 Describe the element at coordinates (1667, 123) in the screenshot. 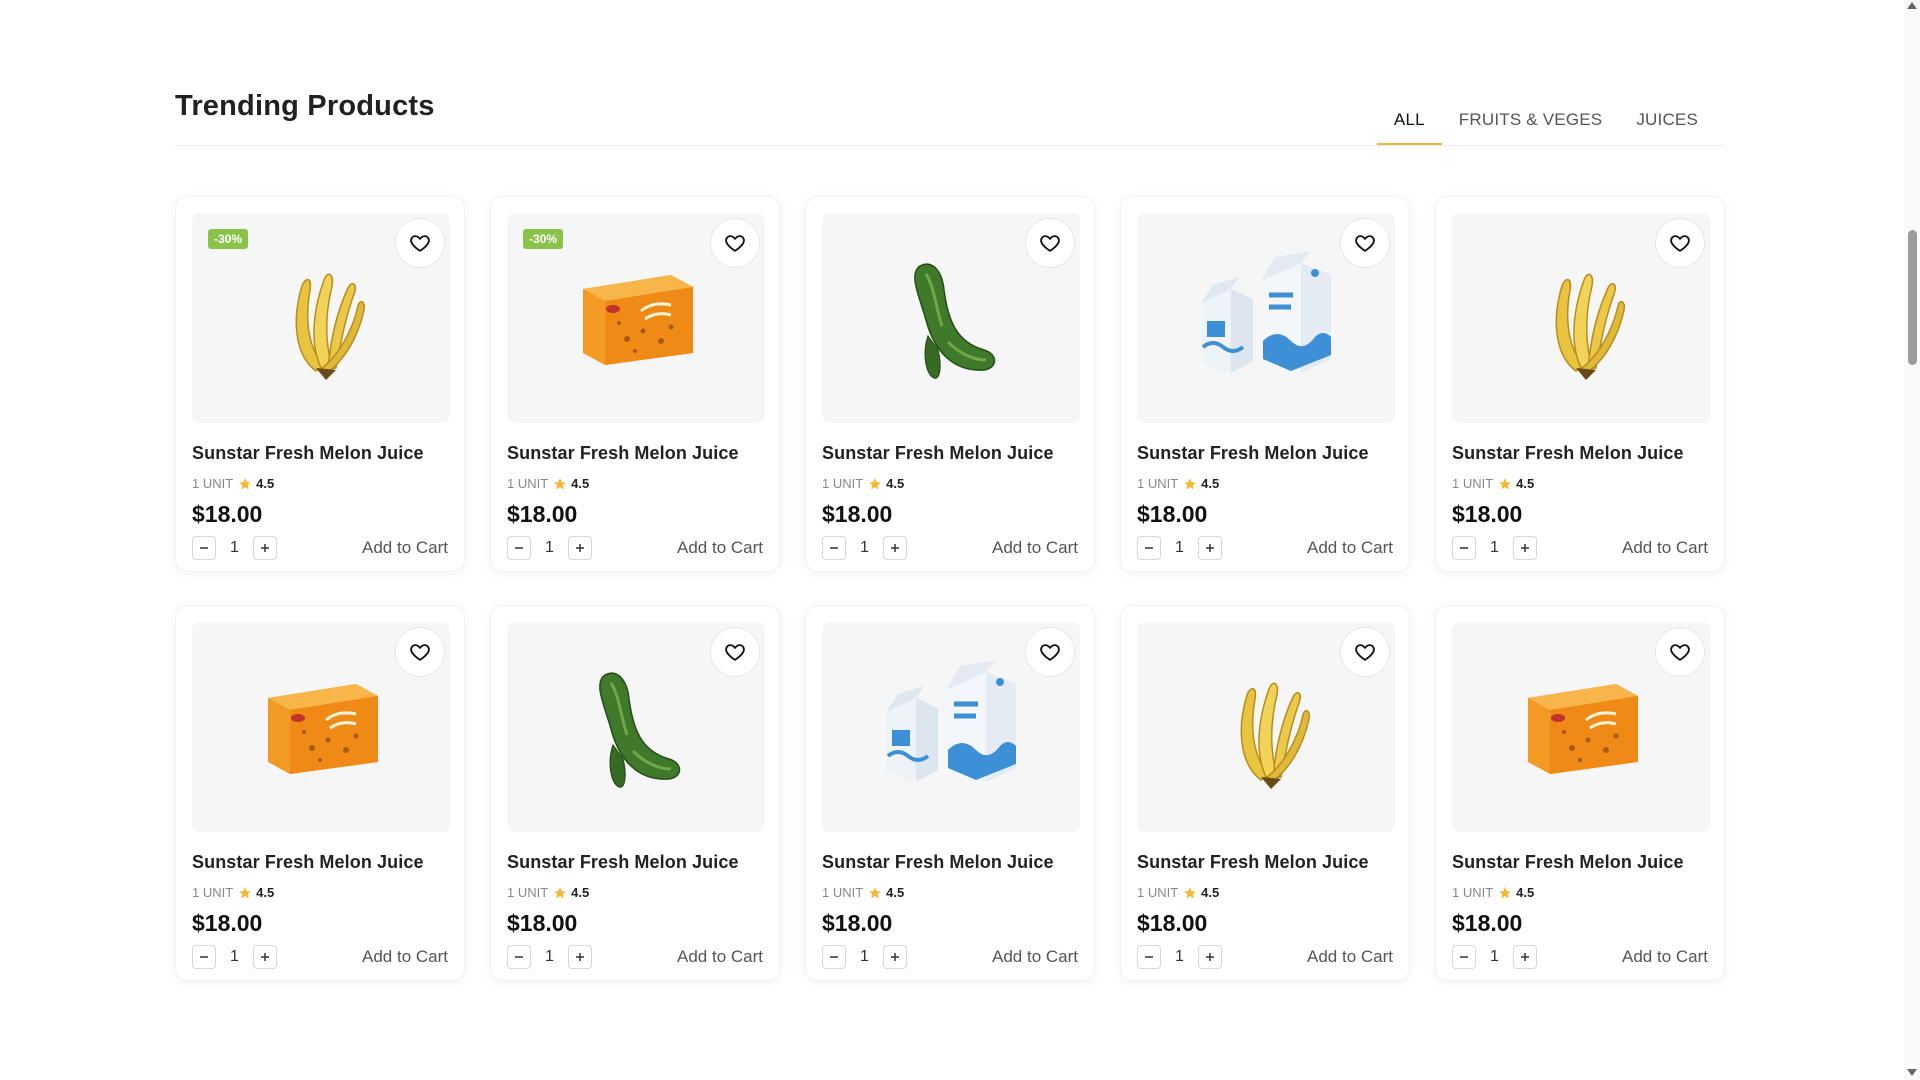

I see `tab-juices: Juices` at that location.